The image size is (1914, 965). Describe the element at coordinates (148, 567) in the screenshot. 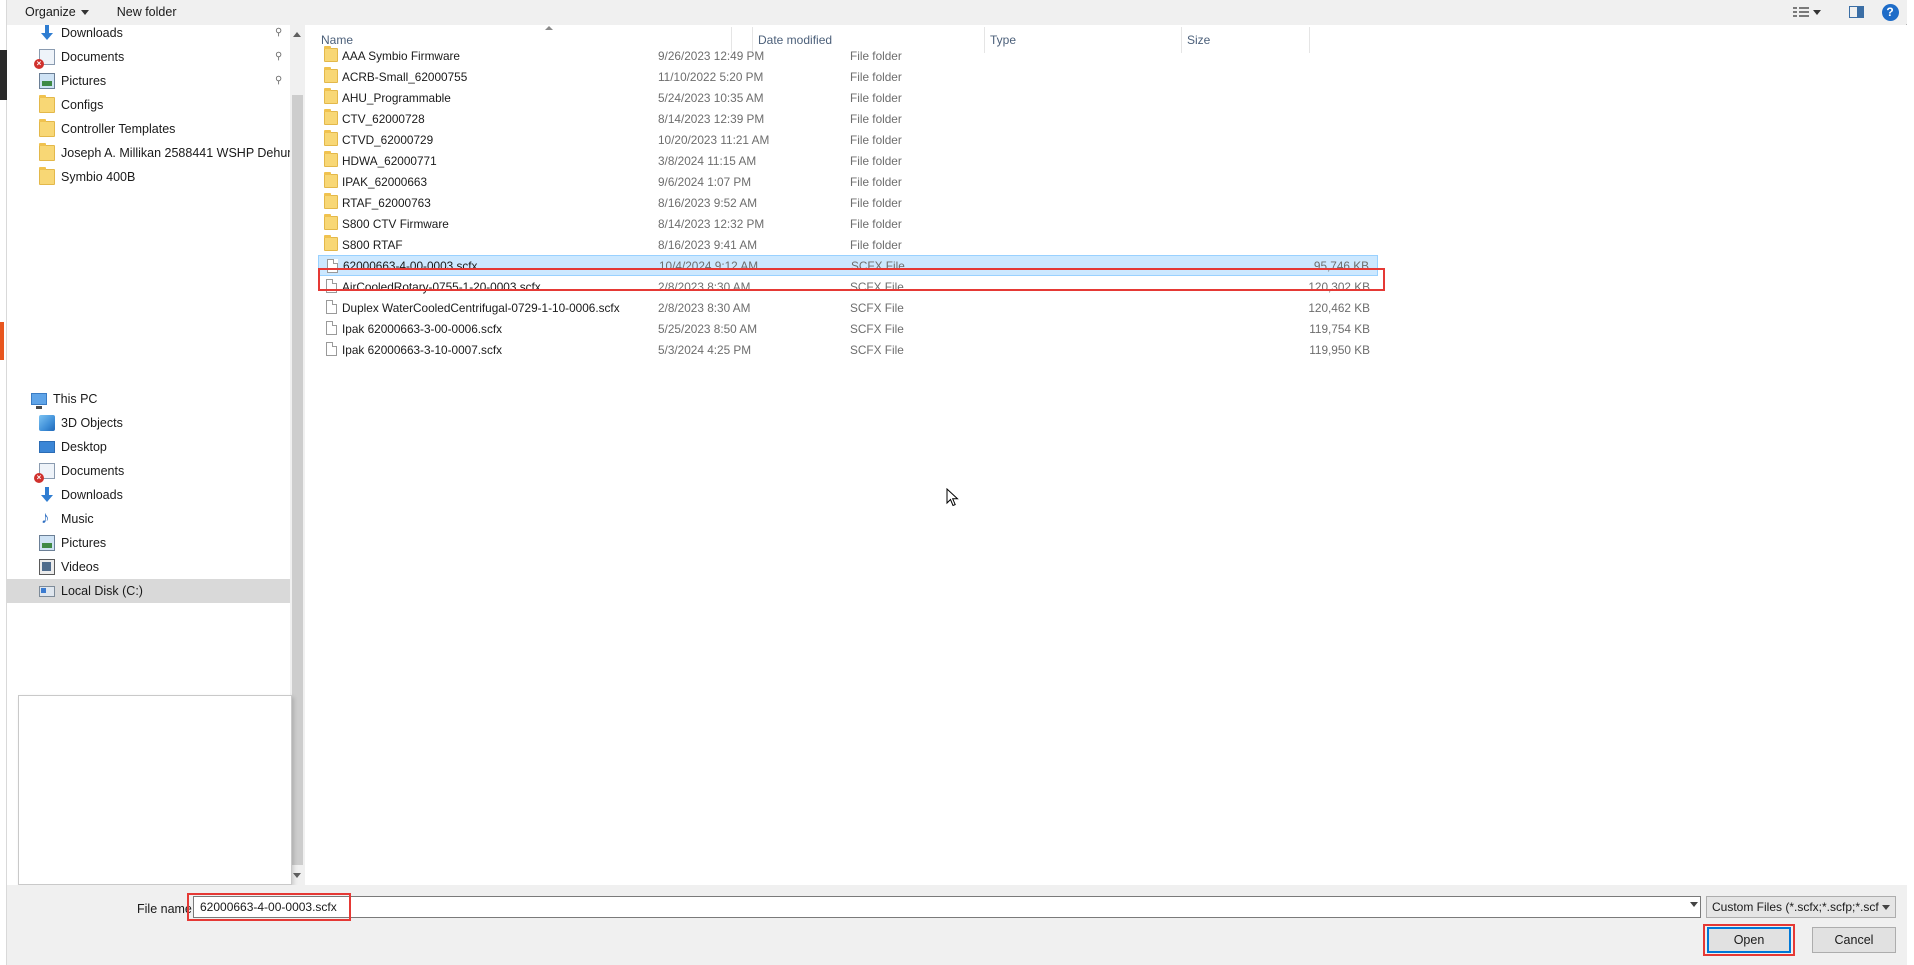

I see `nav-item: Videos` at that location.